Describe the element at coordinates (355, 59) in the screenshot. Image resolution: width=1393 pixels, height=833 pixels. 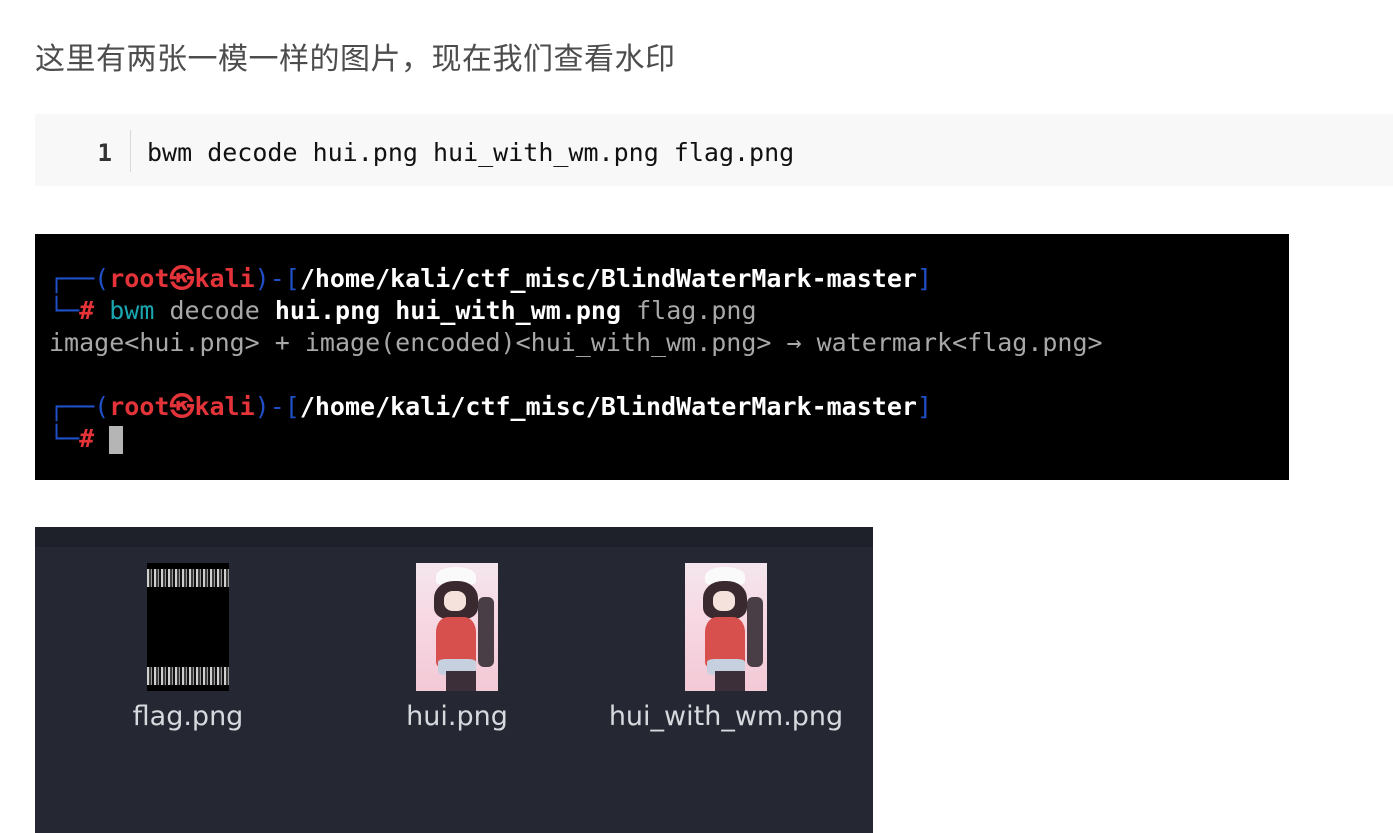
I see `intro-paragraph: 这里有两张一模一样的图片，现在我们查看水印` at that location.